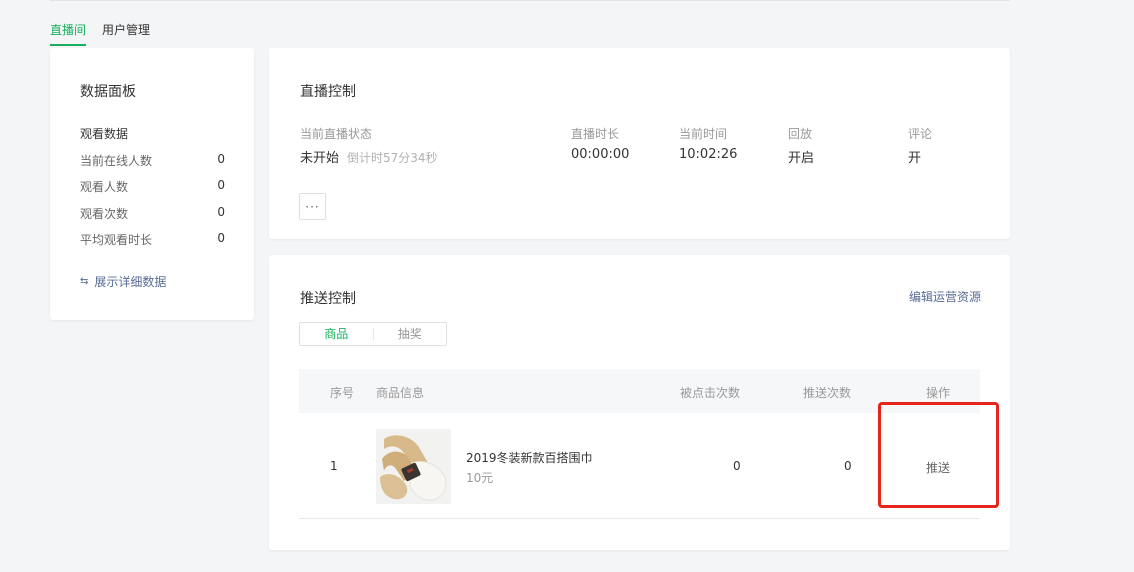 The width and height of the screenshot is (1134, 572). I want to click on top-divider, so click(530, 0).